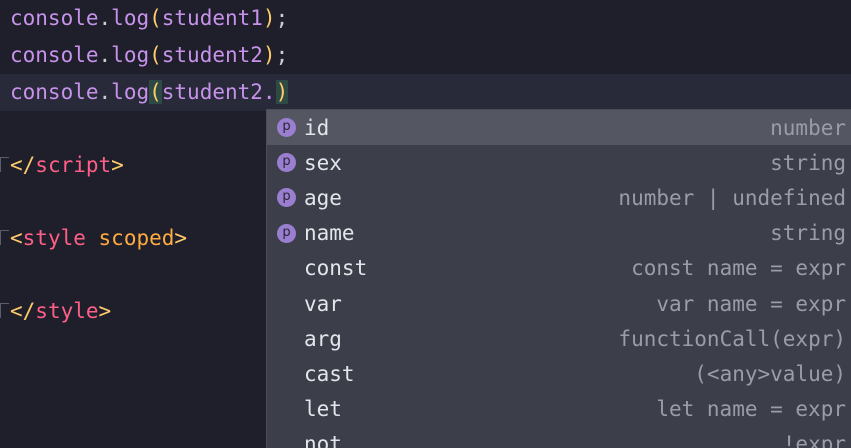 Image resolution: width=851 pixels, height=448 pixels. What do you see at coordinates (323, 338) in the screenshot?
I see `autocomplete-item-label: arg` at bounding box center [323, 338].